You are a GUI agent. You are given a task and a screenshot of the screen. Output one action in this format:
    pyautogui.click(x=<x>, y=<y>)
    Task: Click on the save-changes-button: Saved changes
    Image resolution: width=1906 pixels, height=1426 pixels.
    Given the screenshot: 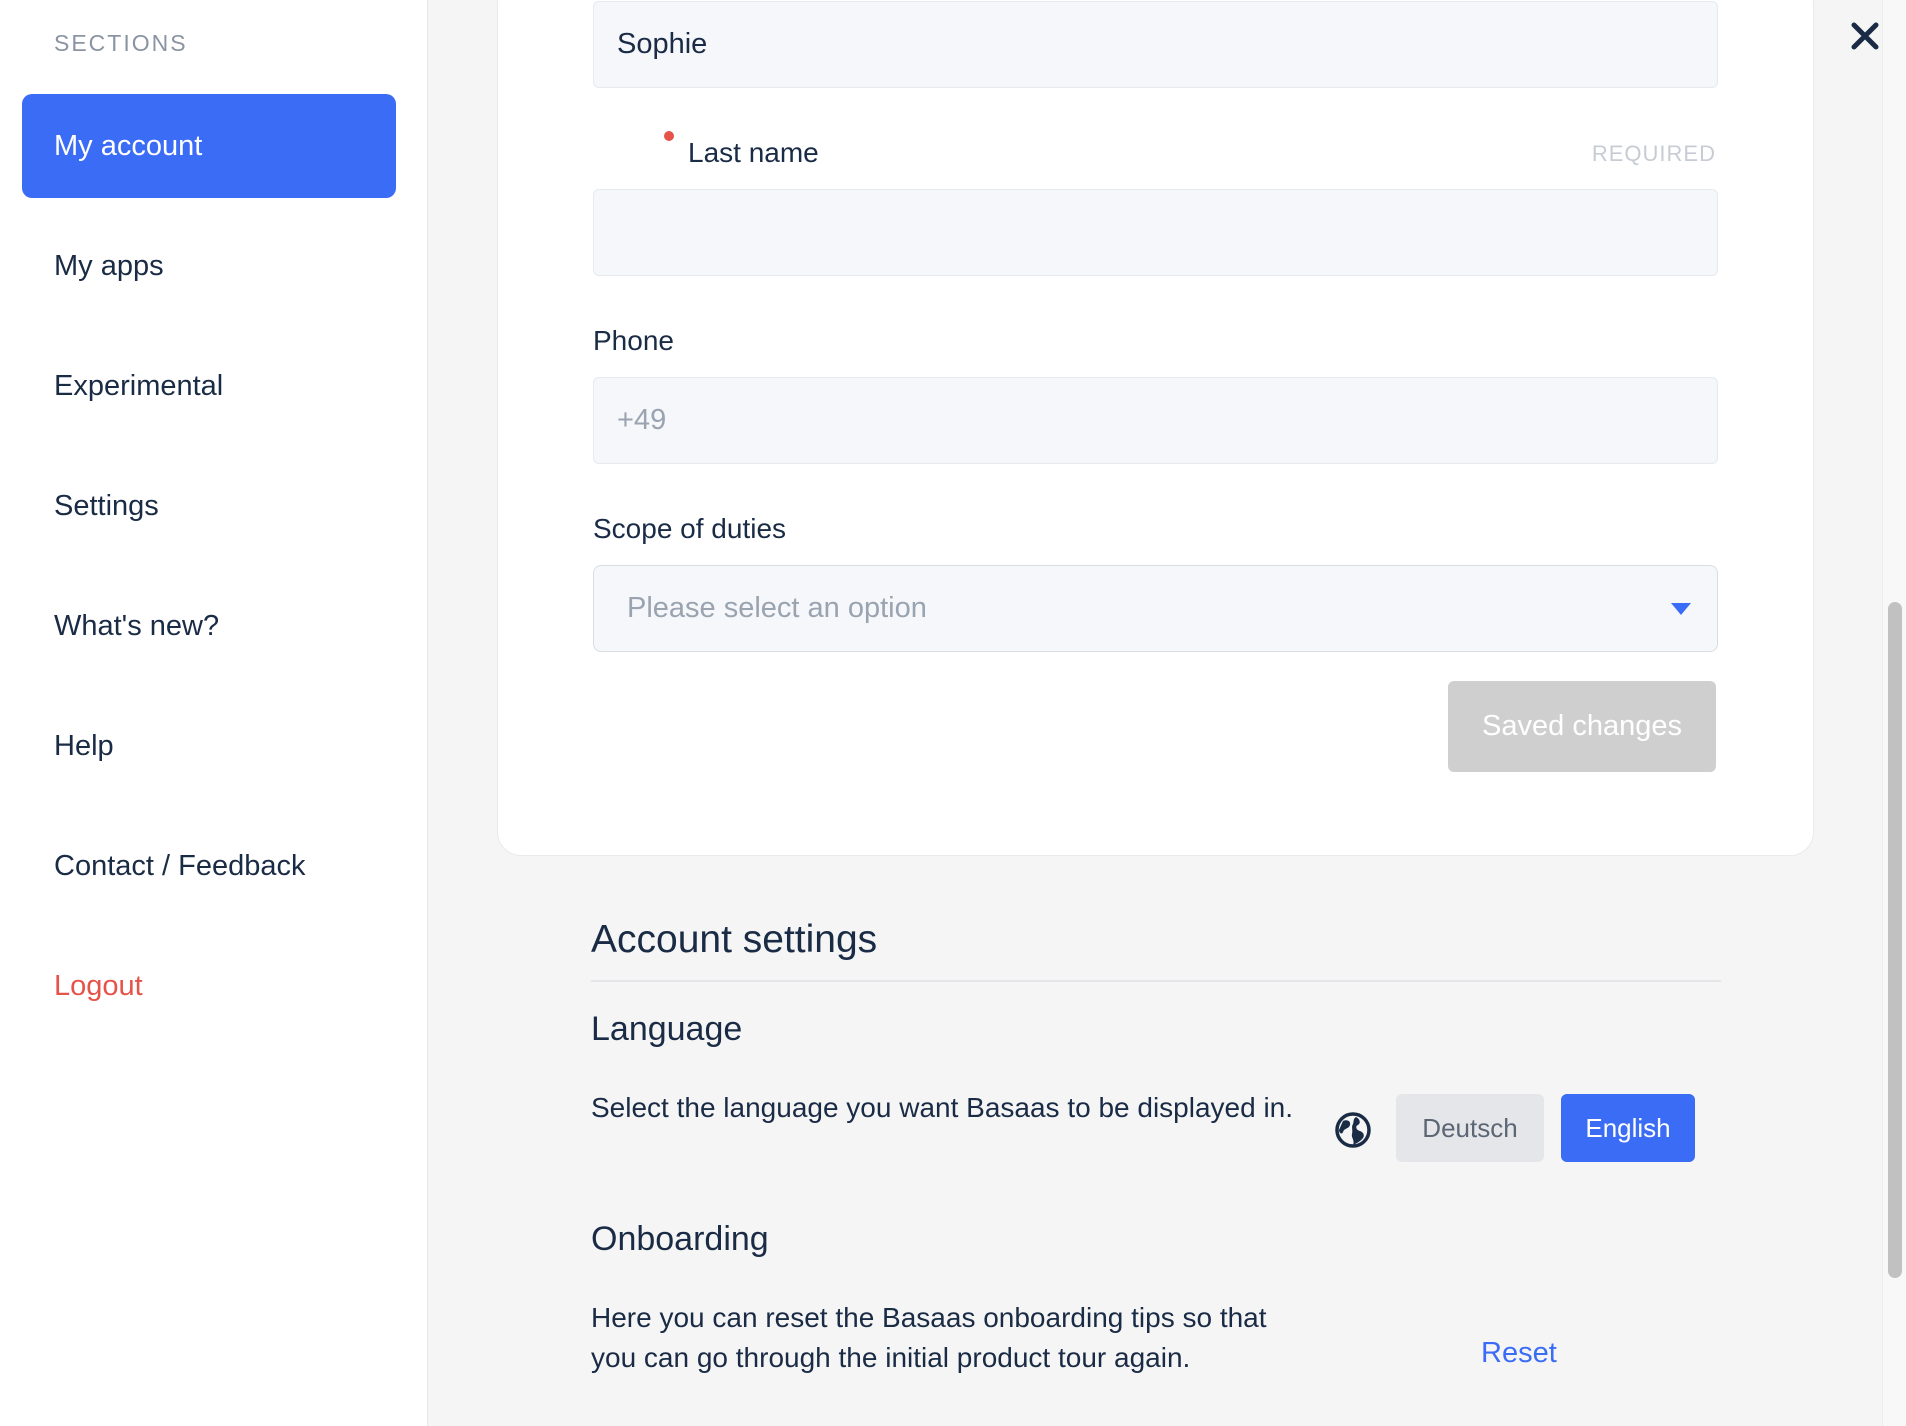 What is the action you would take?
    pyautogui.click(x=1582, y=726)
    